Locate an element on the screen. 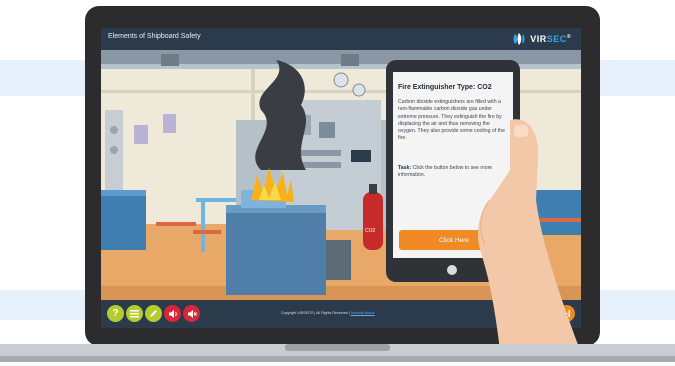 This screenshot has height=366, width=675. title-bar: Elements of Shipboard Safety VIRSEC® is located at coordinates (341, 39).